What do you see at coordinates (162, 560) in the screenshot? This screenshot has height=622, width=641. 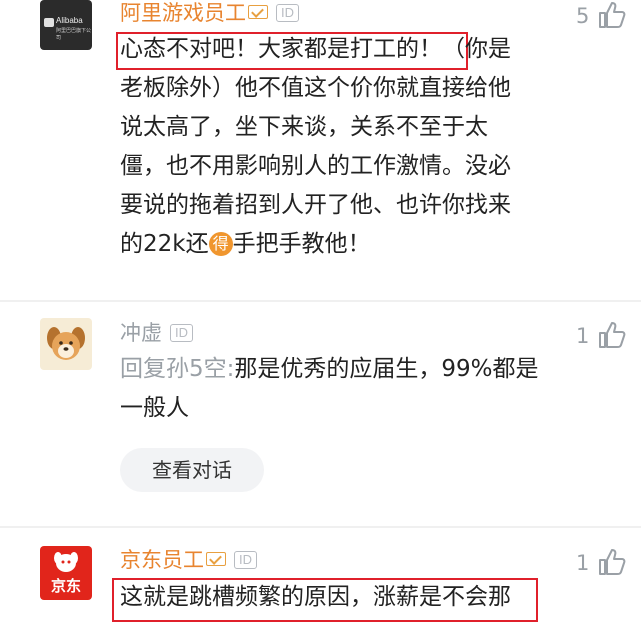 I see `username-text: 京东员工` at bounding box center [162, 560].